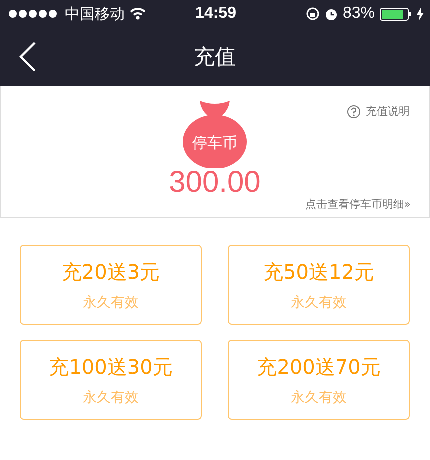 The width and height of the screenshot is (430, 460). What do you see at coordinates (319, 380) in the screenshot?
I see `recharge-option: 充200送70元 永久有效` at bounding box center [319, 380].